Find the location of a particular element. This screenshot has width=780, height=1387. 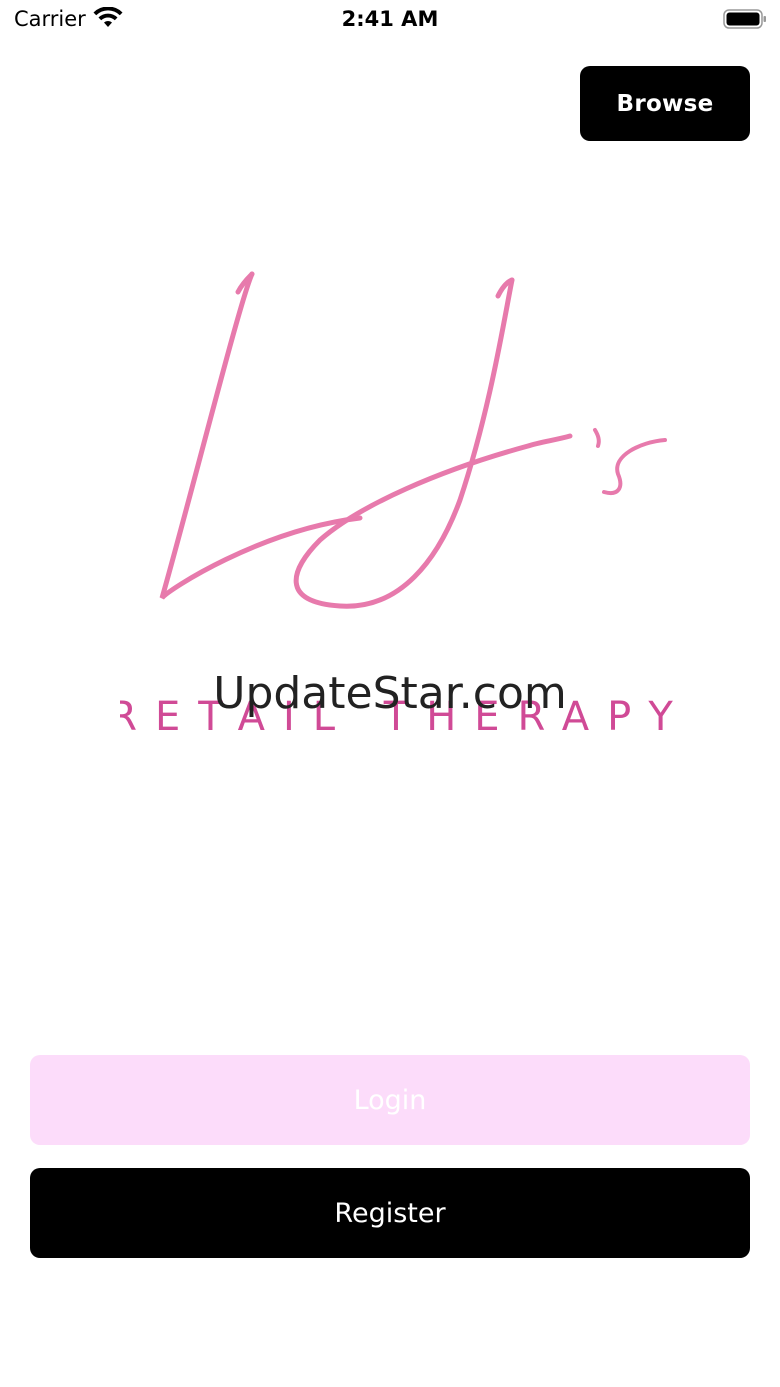

watermark-text: UpdateStar.com is located at coordinates (390, 693).